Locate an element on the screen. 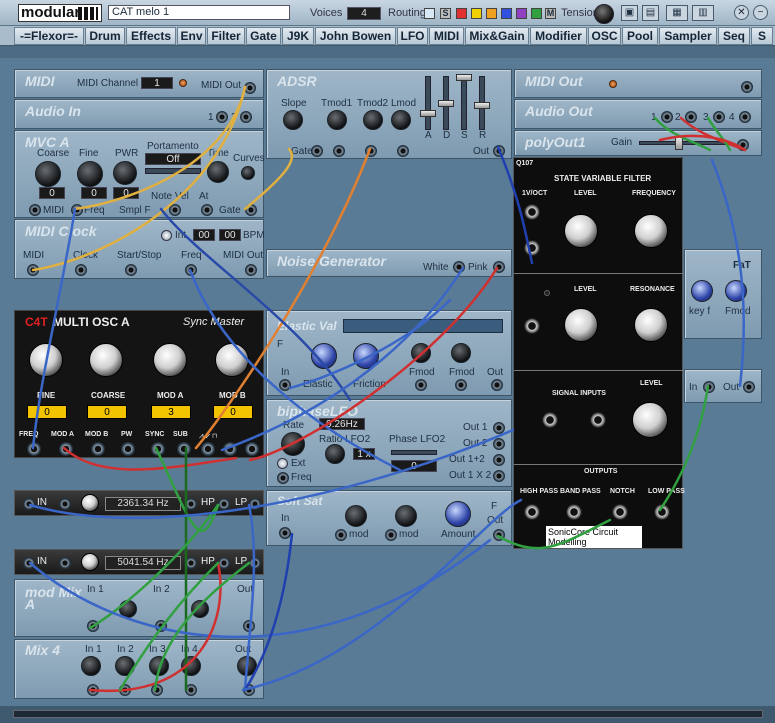 The image size is (775, 723). osc-pulse-jack is located at coordinates (252, 449).